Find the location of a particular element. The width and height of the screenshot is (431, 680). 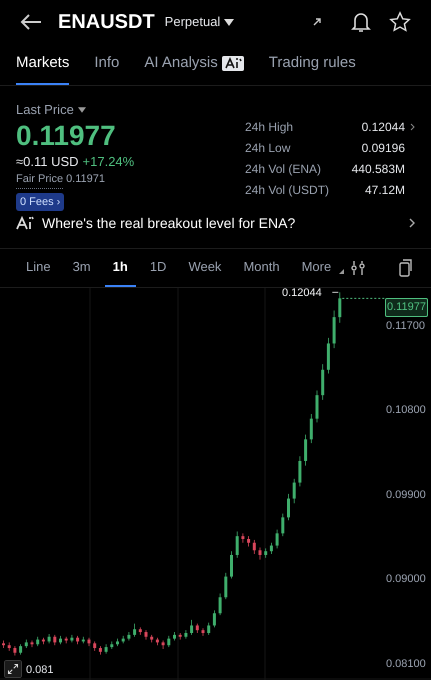

high-marker-line is located at coordinates (335, 292).